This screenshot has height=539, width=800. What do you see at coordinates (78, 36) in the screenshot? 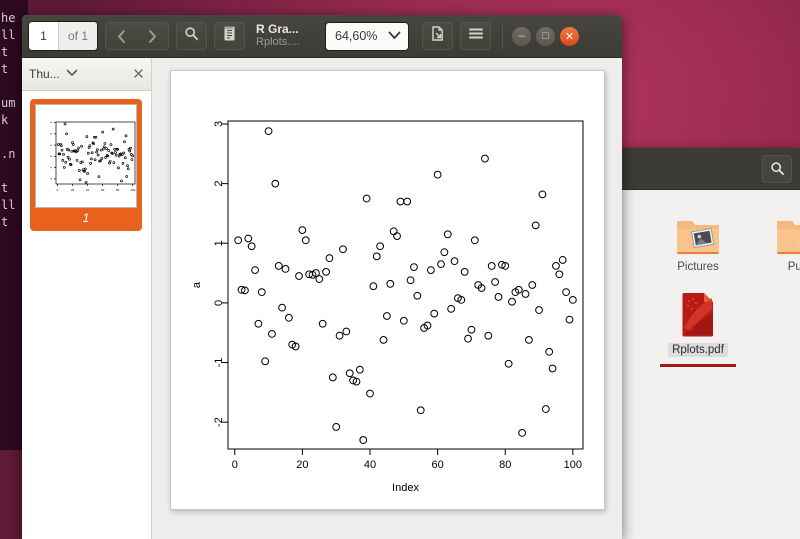
I see `page-total-label: of 1` at bounding box center [78, 36].